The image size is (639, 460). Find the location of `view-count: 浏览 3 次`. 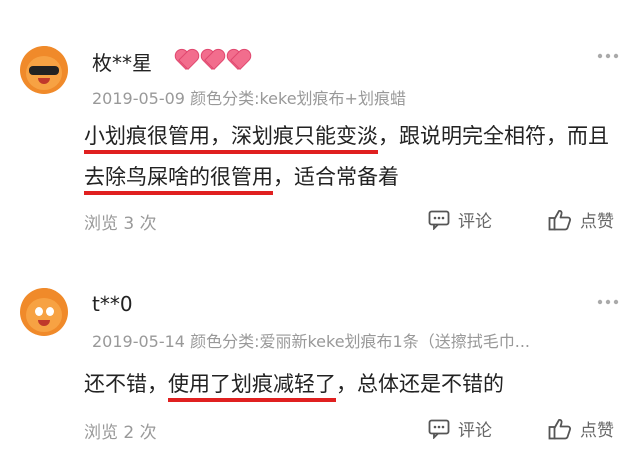

view-count: 浏览 3 次 is located at coordinates (120, 224).